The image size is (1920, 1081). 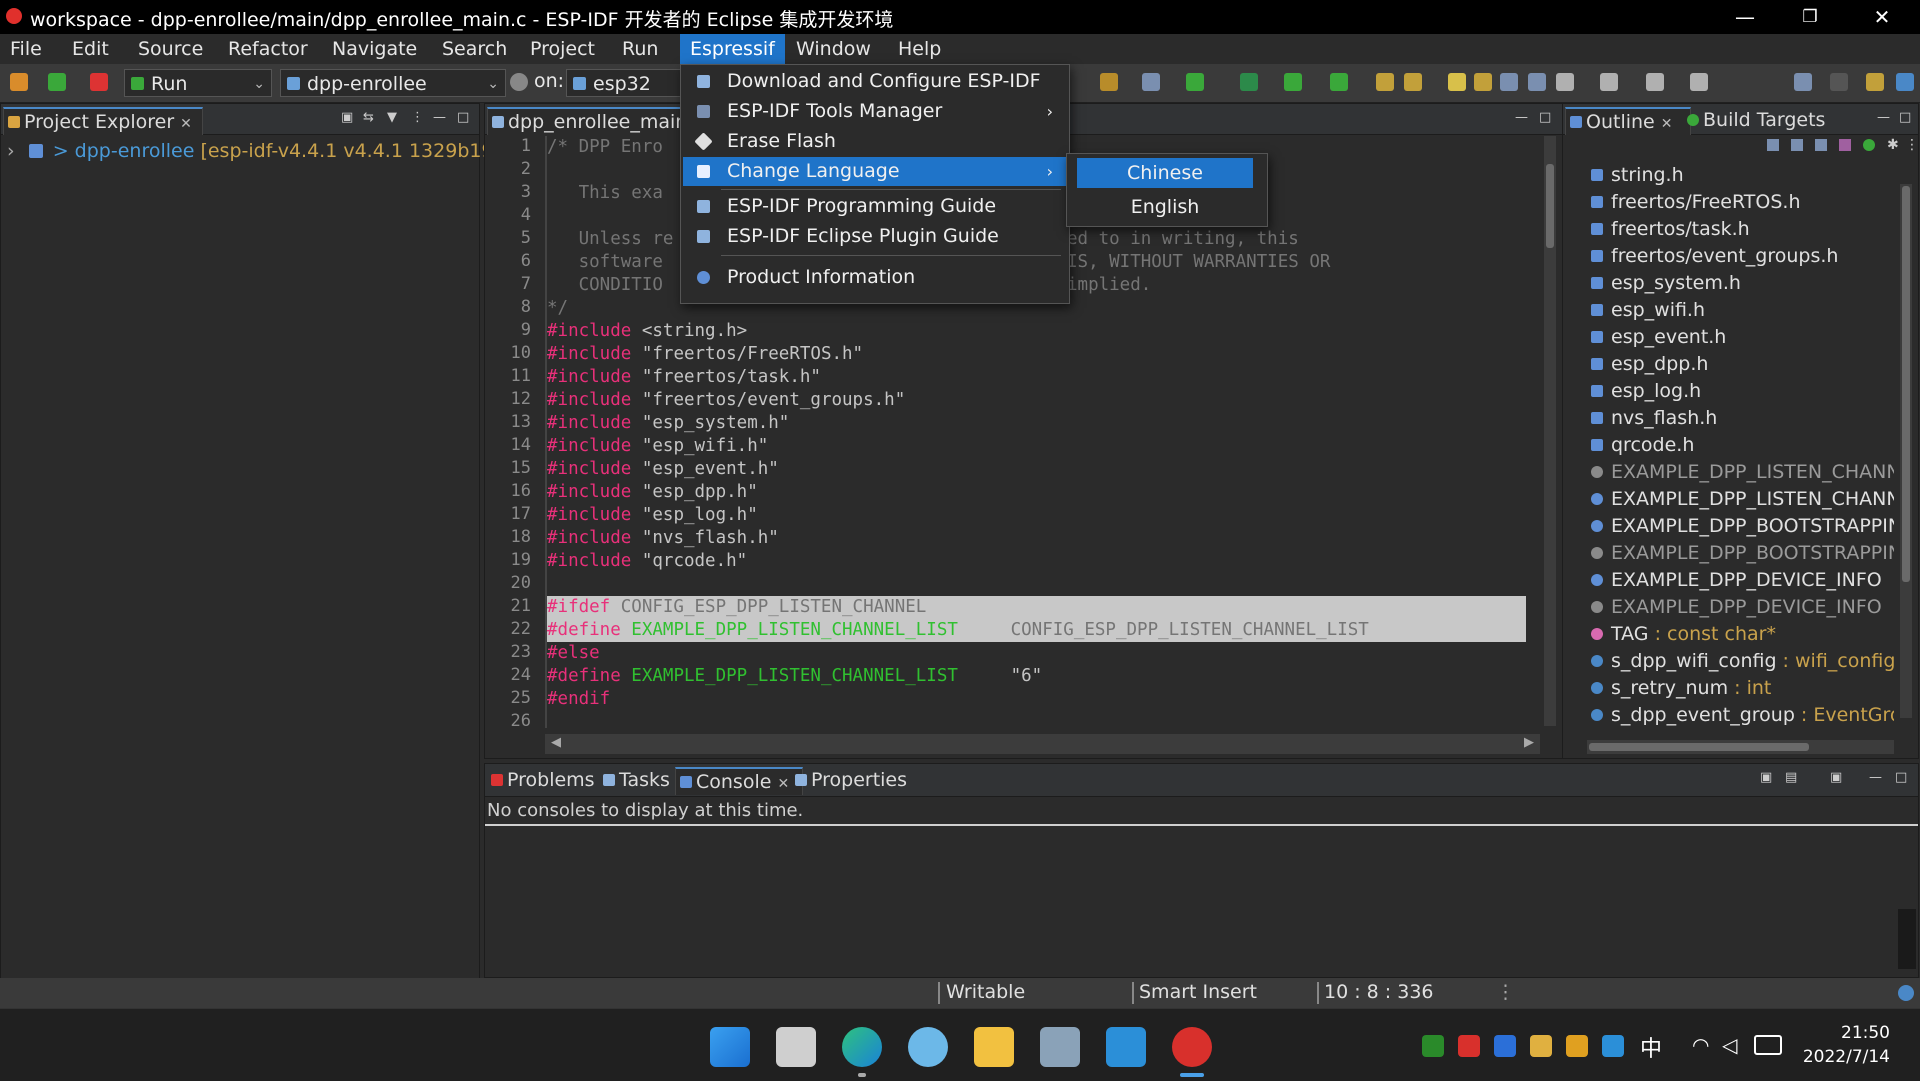 I want to click on menu-edit: Edit, so click(x=90, y=49).